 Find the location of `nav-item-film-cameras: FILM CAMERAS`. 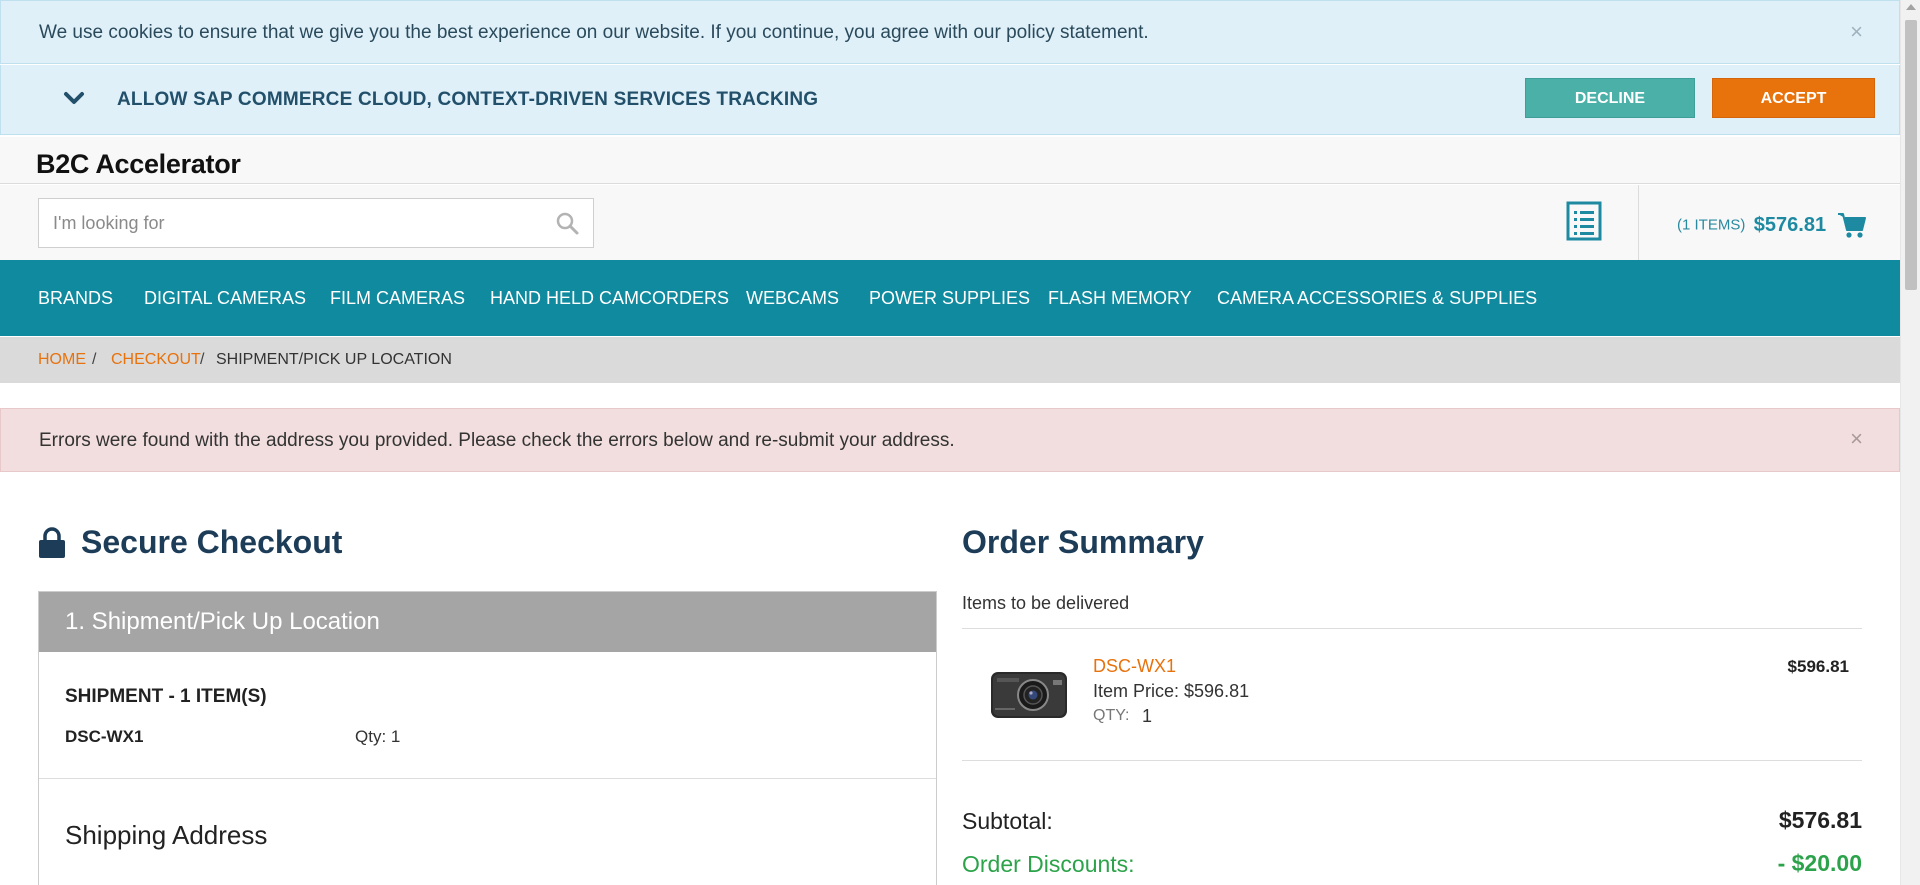

nav-item-film-cameras: FILM CAMERAS is located at coordinates (397, 298).